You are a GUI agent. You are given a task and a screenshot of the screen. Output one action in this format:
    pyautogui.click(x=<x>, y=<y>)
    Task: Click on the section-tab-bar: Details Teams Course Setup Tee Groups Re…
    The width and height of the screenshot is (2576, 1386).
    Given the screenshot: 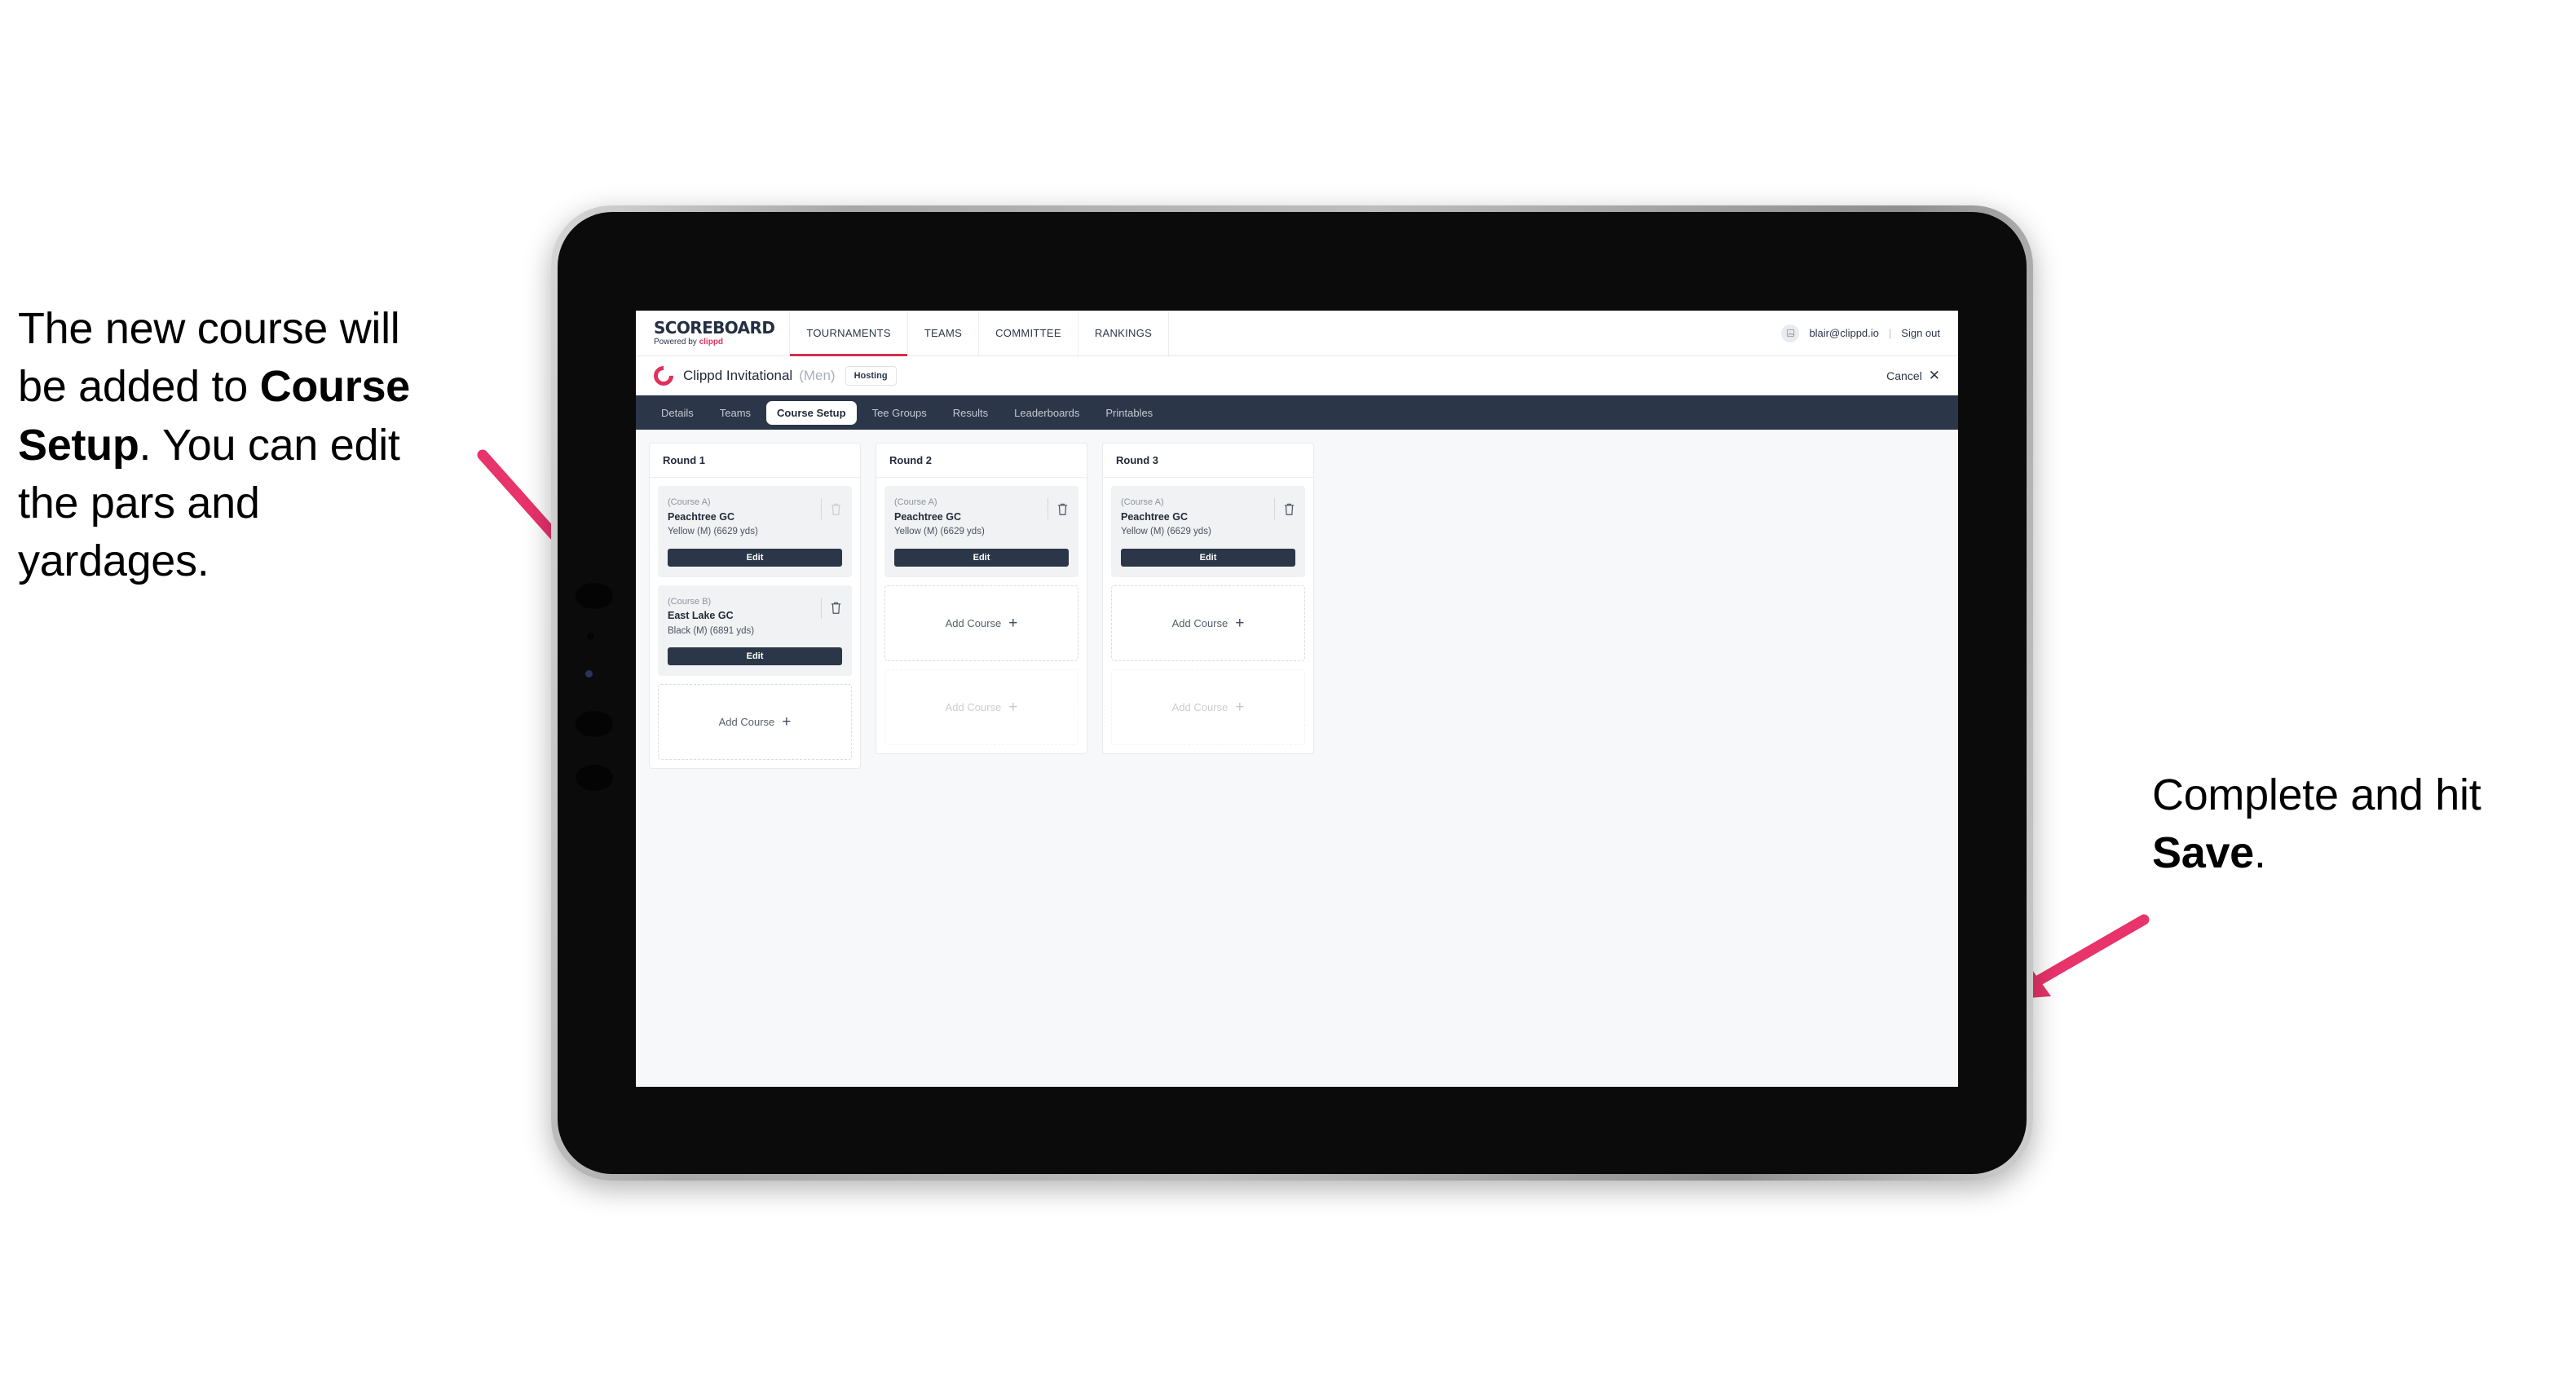 What is the action you would take?
    pyautogui.click(x=1297, y=412)
    